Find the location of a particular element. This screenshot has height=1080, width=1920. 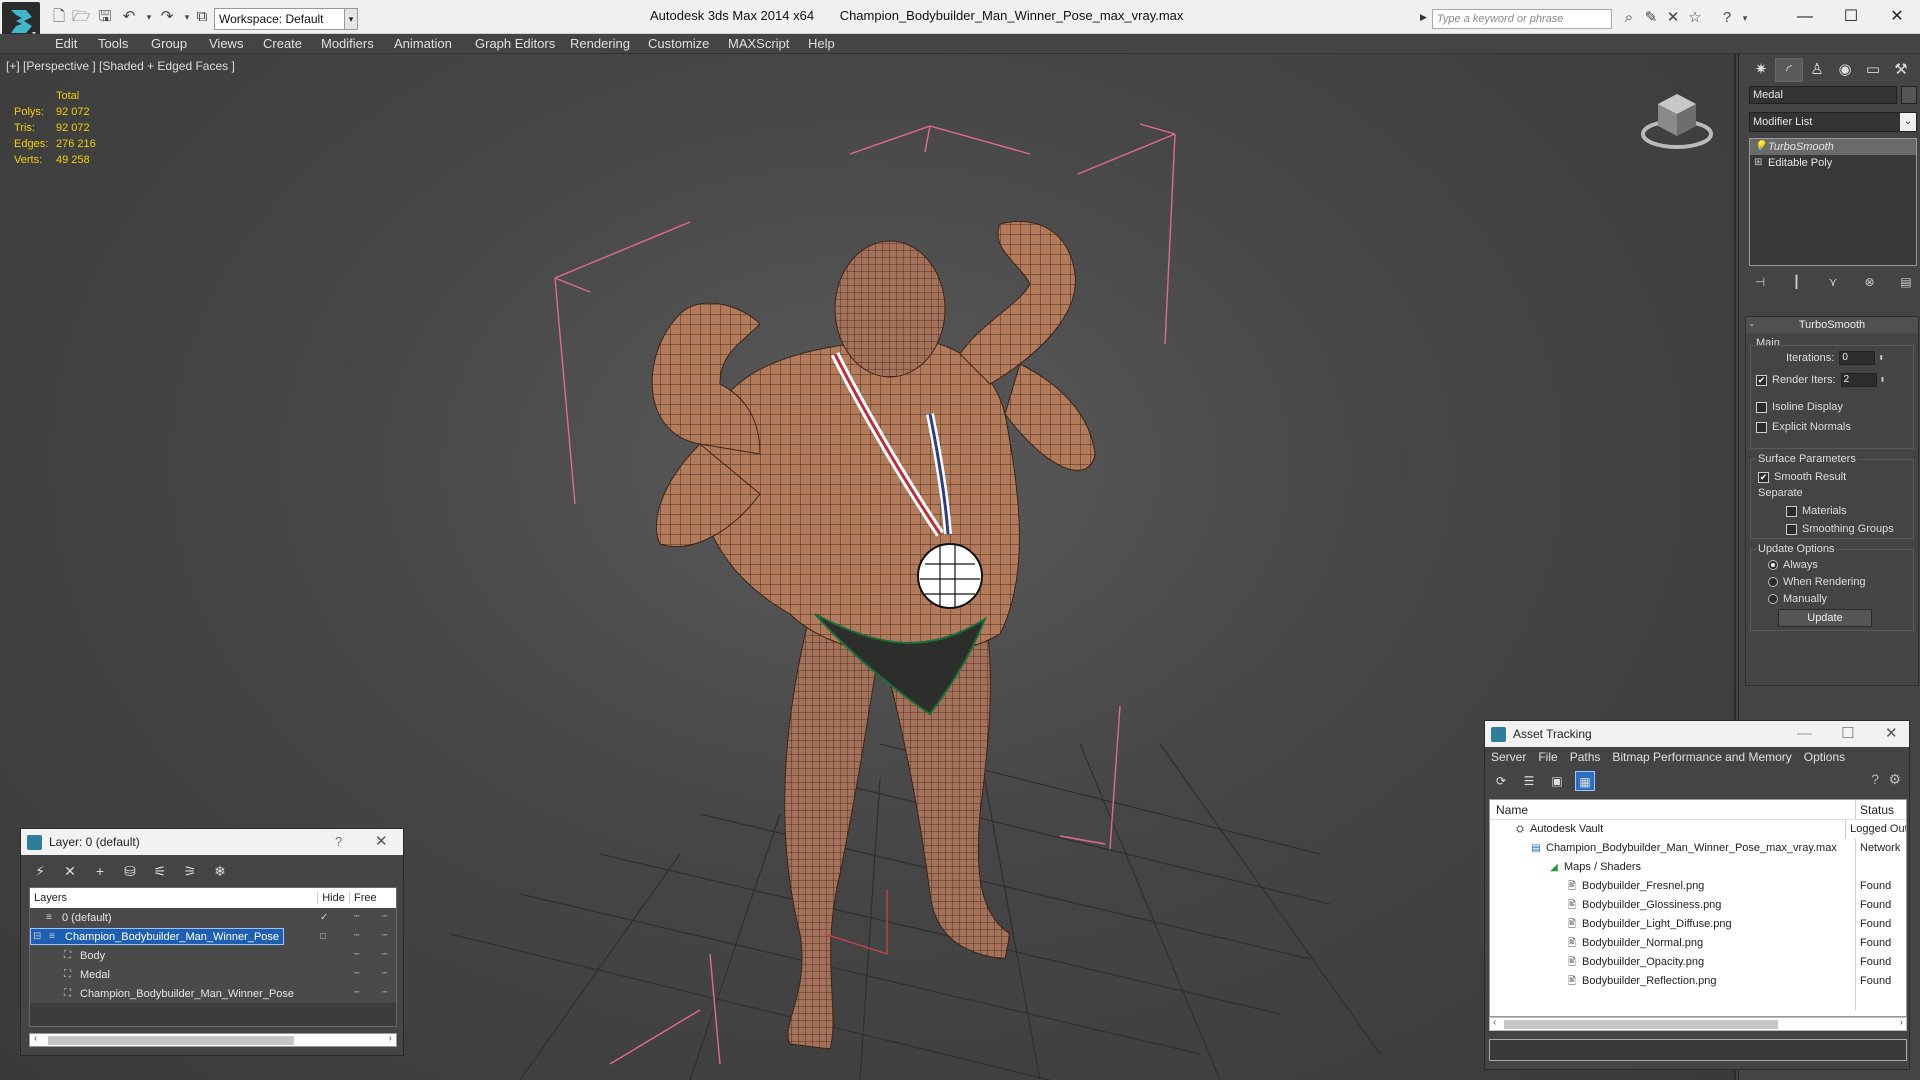

menu-customize: Customize is located at coordinates (678, 43).